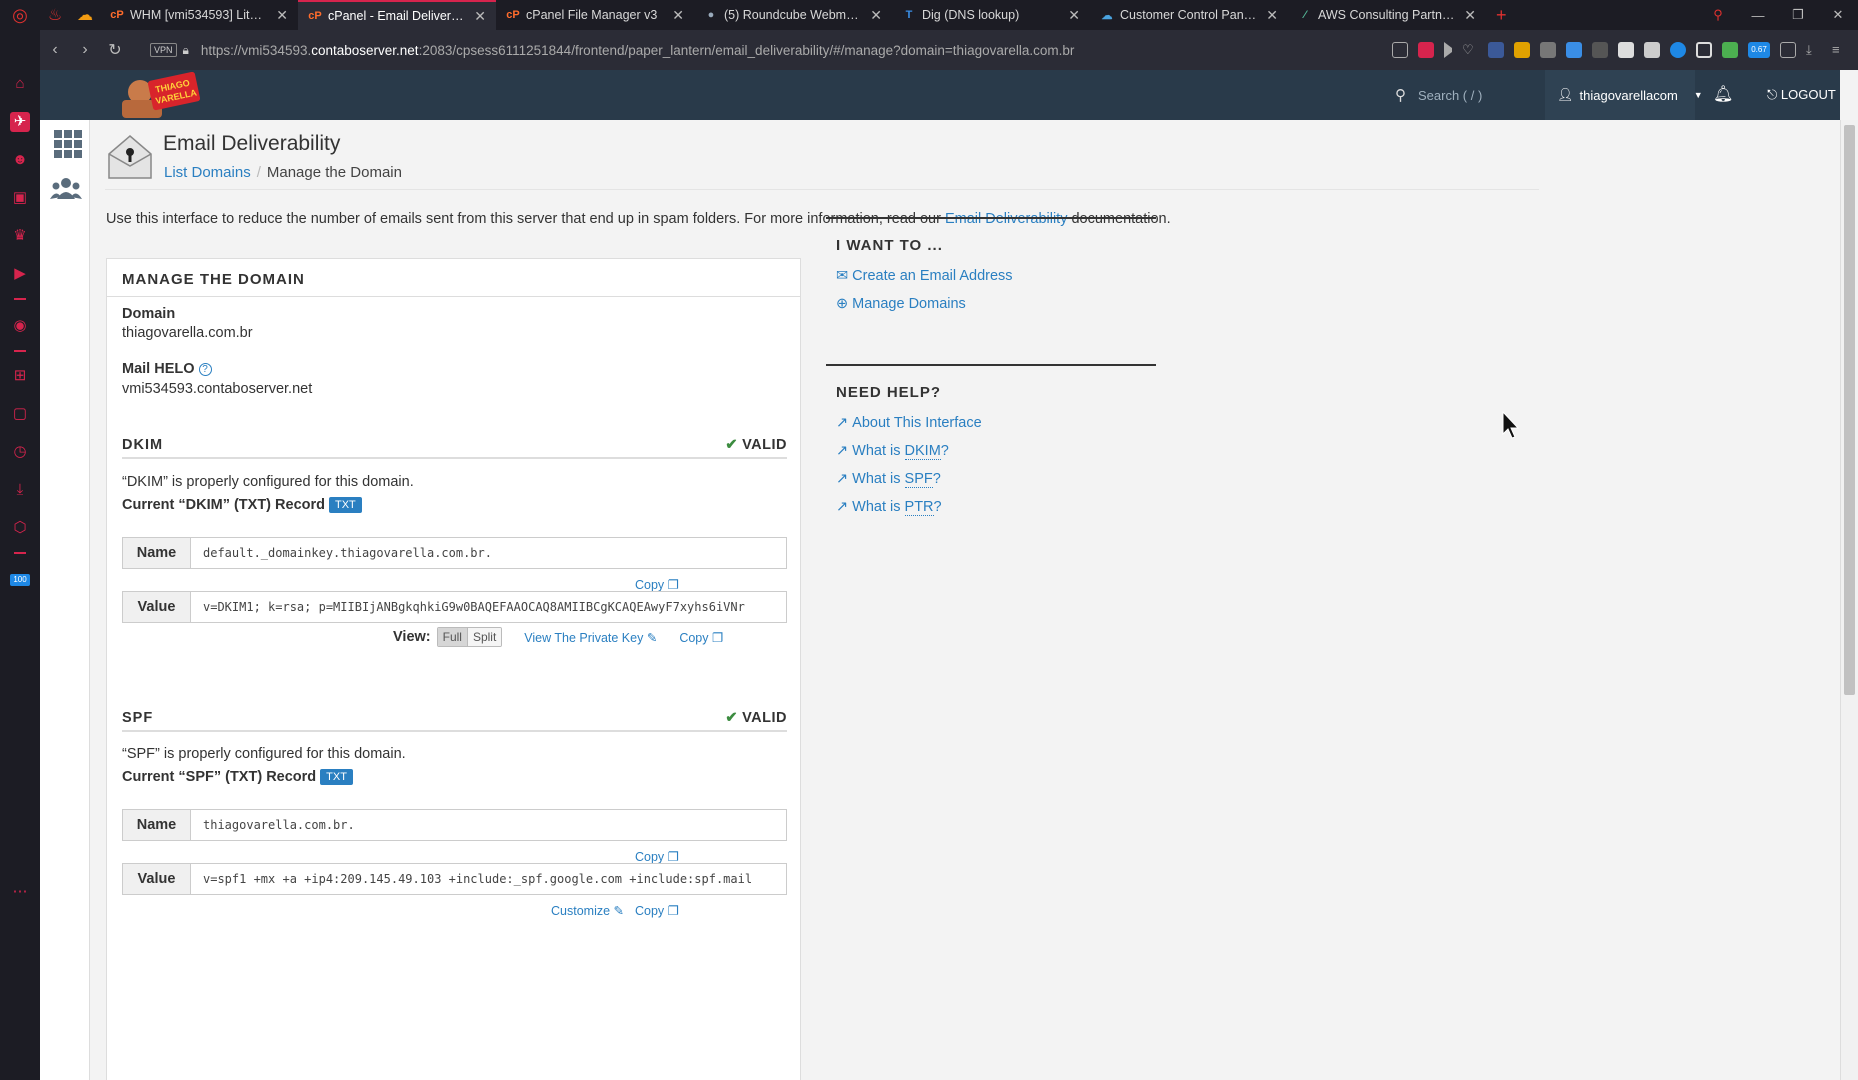 This screenshot has width=1858, height=1080. What do you see at coordinates (944, 451) in the screenshot?
I see `question-mark: ?` at bounding box center [944, 451].